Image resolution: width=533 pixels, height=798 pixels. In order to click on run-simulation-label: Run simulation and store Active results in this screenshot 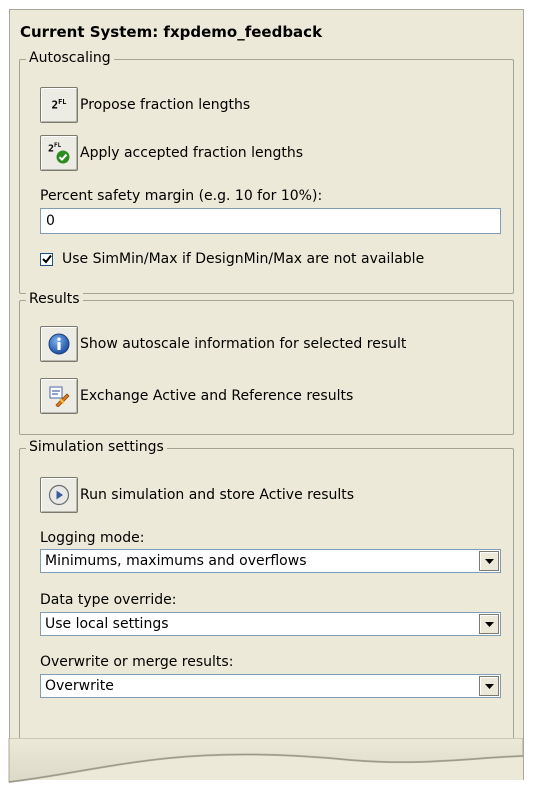, I will do `click(217, 495)`.